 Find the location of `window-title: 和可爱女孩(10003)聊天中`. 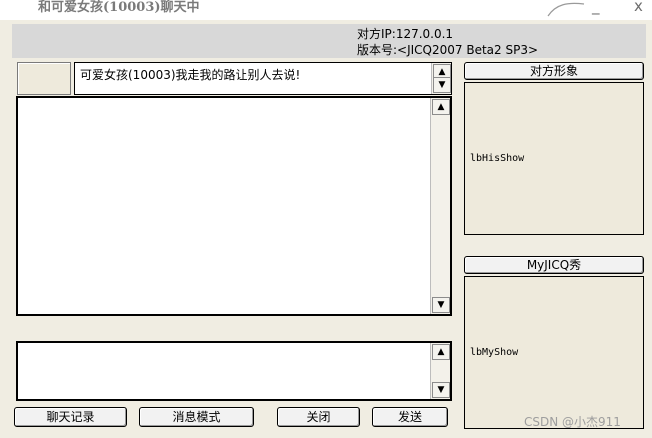

window-title: 和可爱女孩(10003)聊天中 is located at coordinates (119, 7).